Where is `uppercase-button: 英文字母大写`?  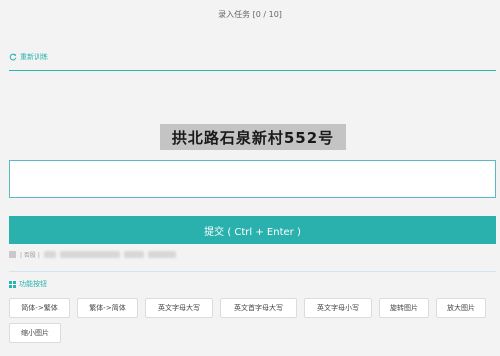
uppercase-button: 英文字母大写 is located at coordinates (179, 308).